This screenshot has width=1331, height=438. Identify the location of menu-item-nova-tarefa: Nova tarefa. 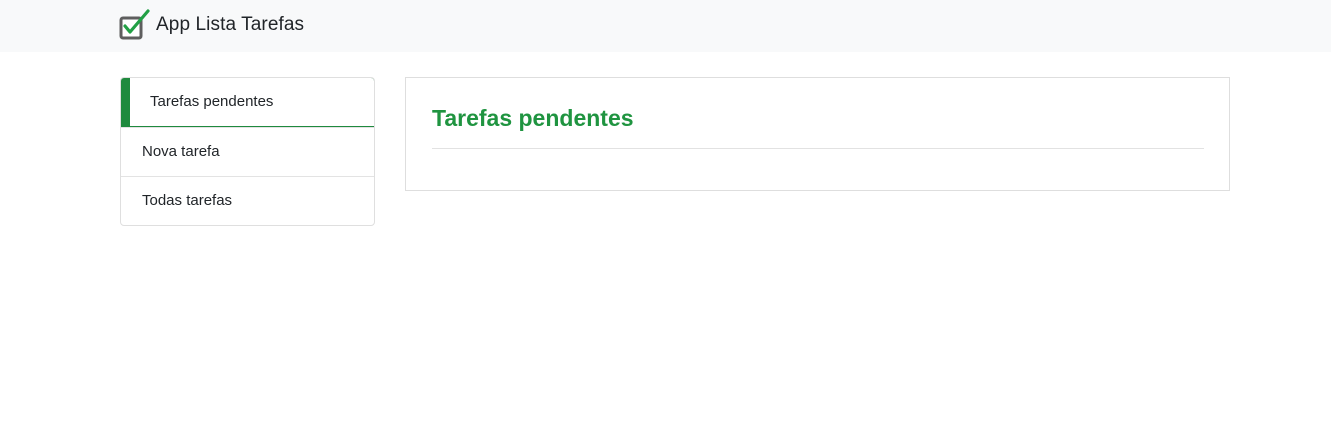
(247, 151).